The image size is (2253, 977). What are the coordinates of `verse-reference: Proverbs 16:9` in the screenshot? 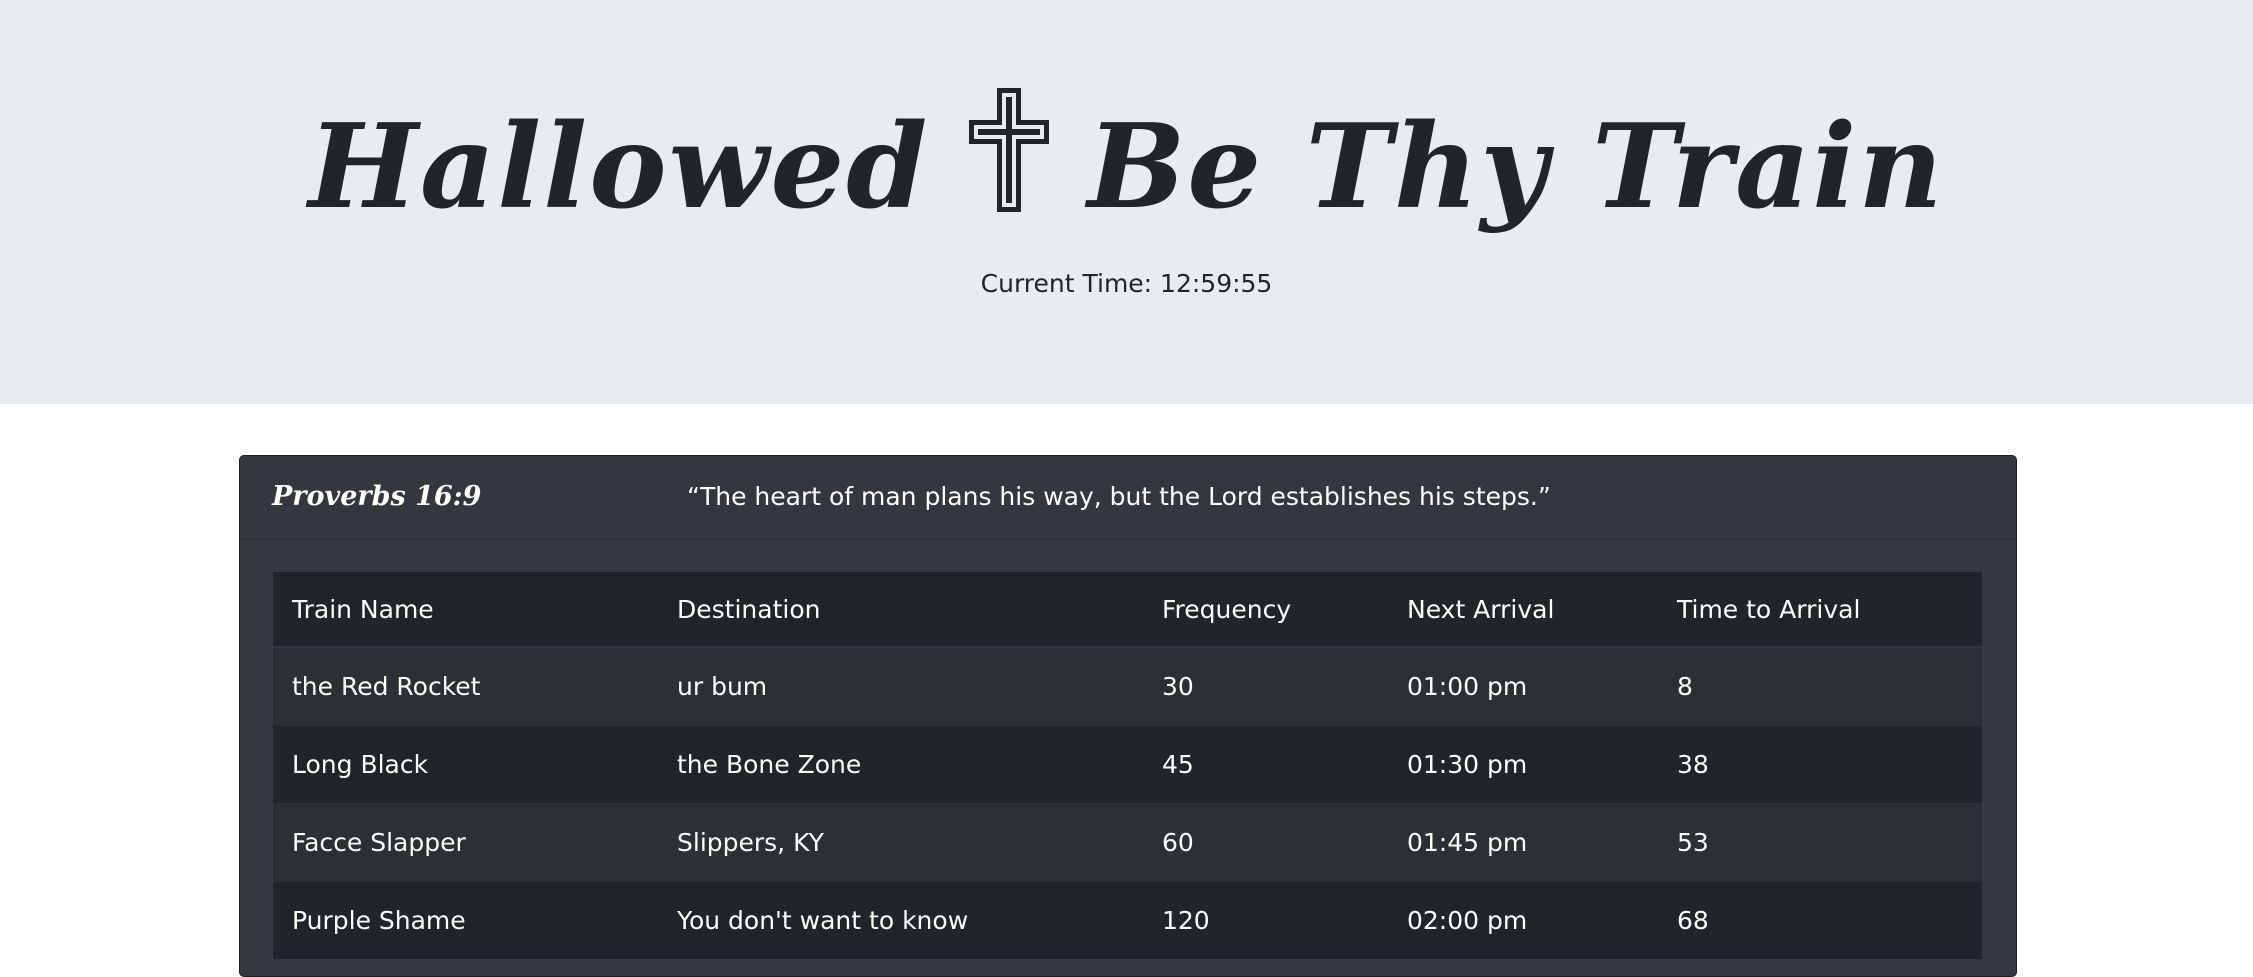 It's located at (377, 496).